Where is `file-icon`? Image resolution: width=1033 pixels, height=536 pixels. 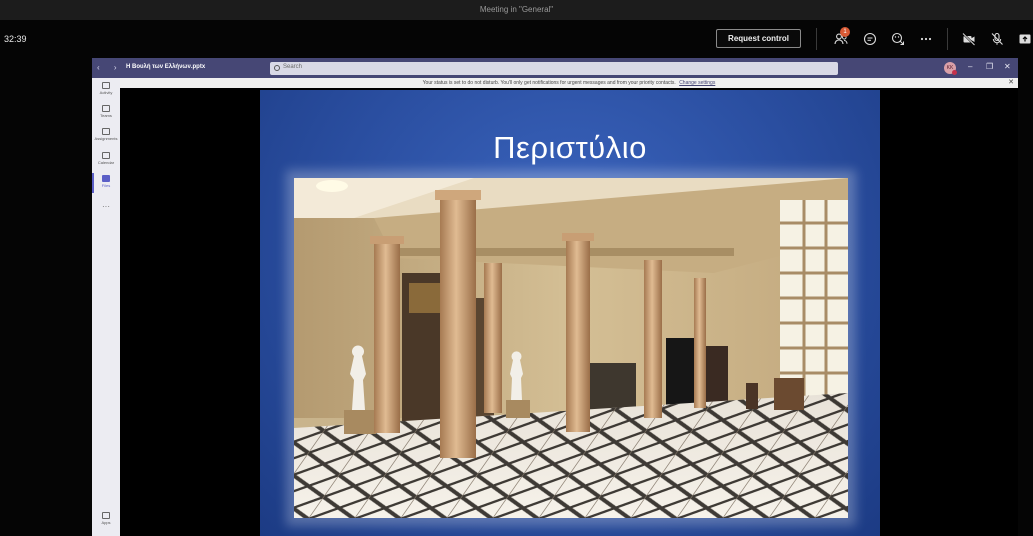 file-icon is located at coordinates (106, 178).